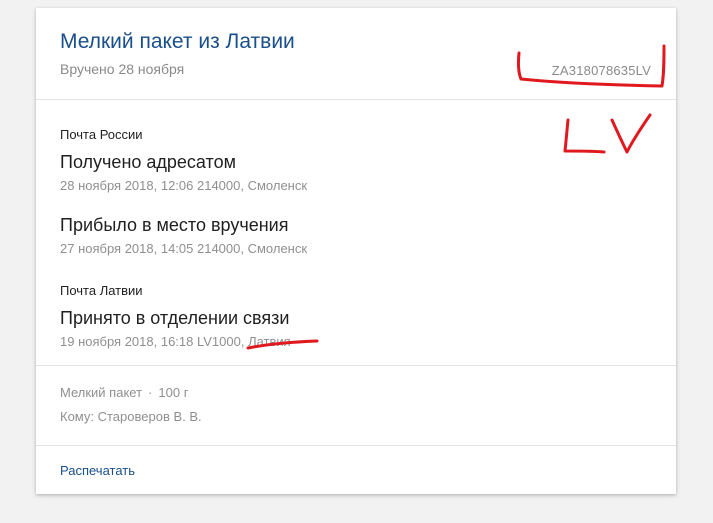 This screenshot has height=523, width=713. Describe the element at coordinates (177, 41) in the screenshot. I see `shipment-title: Мелкий пакет из Латвии` at that location.